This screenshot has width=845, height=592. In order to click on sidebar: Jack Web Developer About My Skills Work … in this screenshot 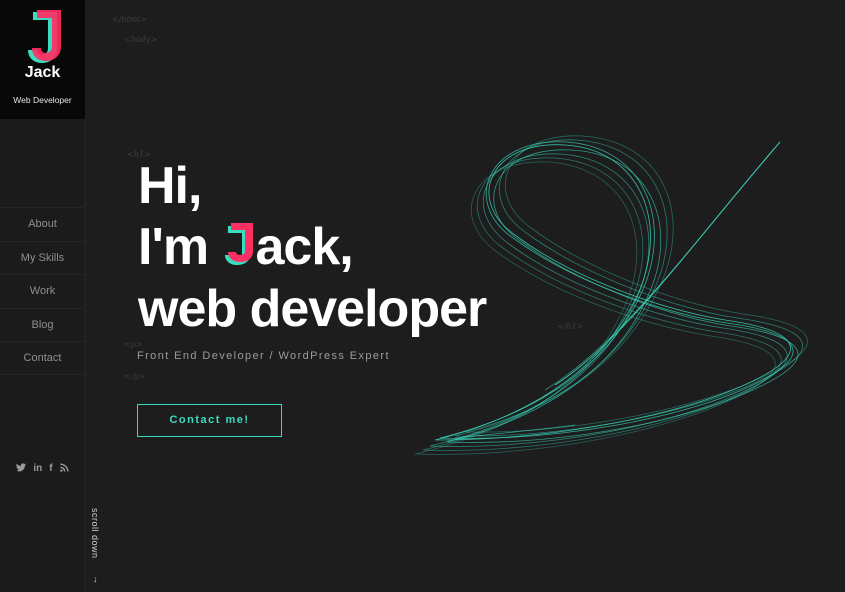, I will do `click(42, 296)`.